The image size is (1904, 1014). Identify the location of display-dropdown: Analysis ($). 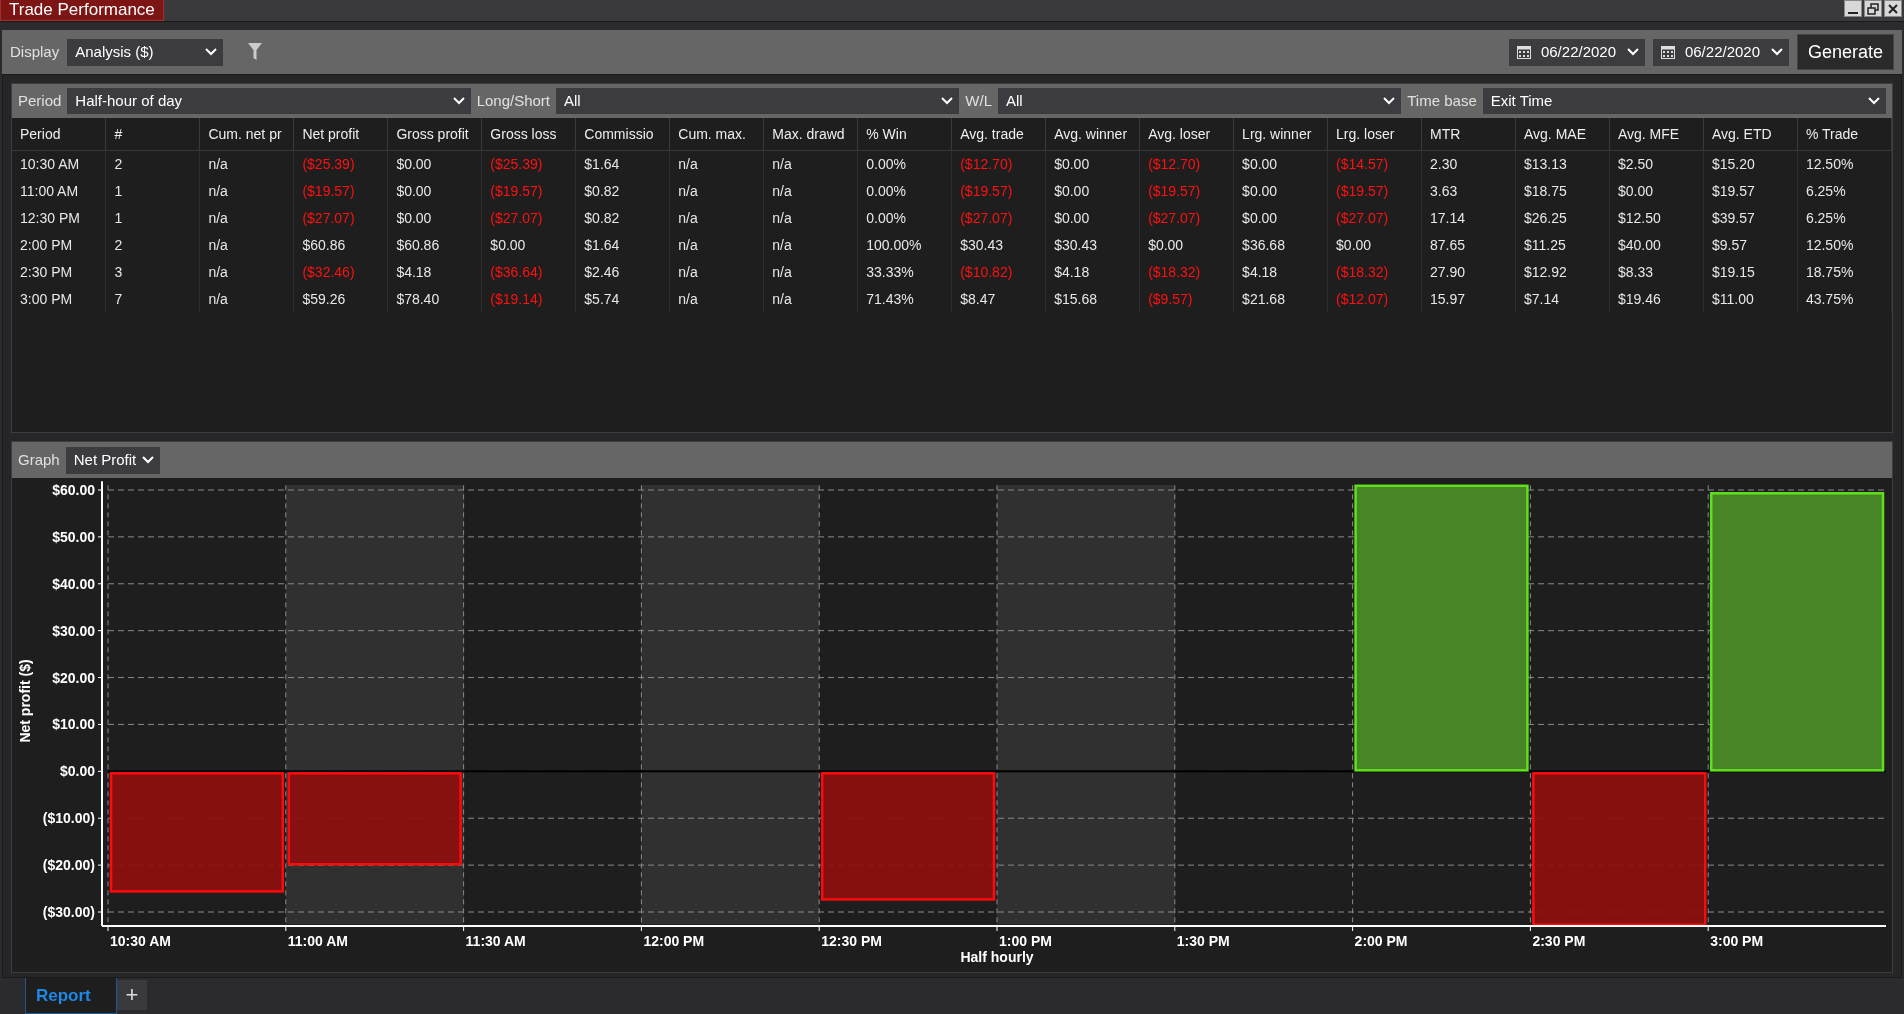
(145, 52).